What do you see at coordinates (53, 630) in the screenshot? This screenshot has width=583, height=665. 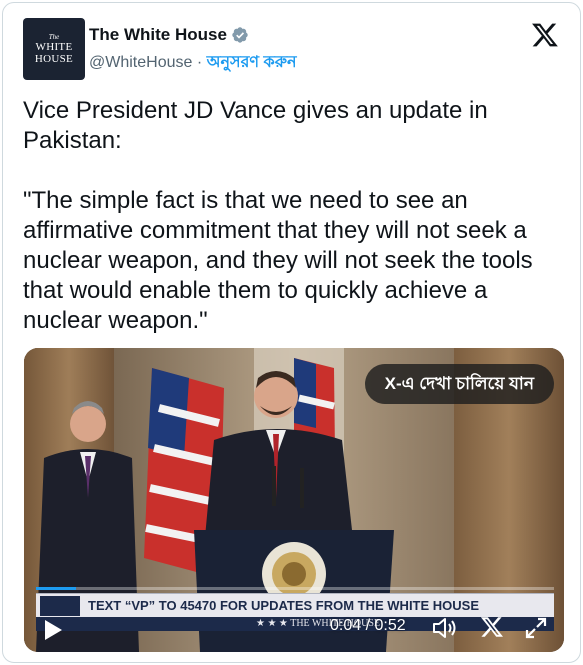 I see `play-icon` at bounding box center [53, 630].